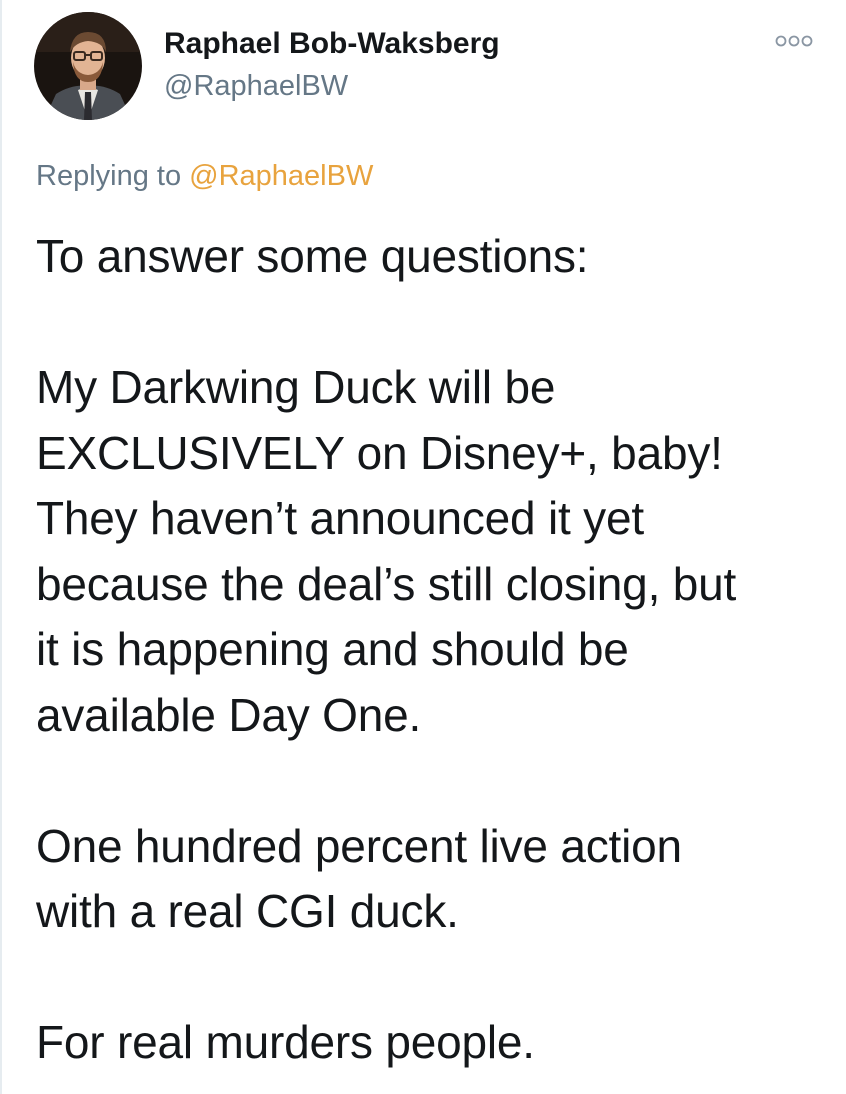 This screenshot has width=846, height=1094. What do you see at coordinates (247, 911) in the screenshot?
I see `tweet-line: with a real CGI duck.` at bounding box center [247, 911].